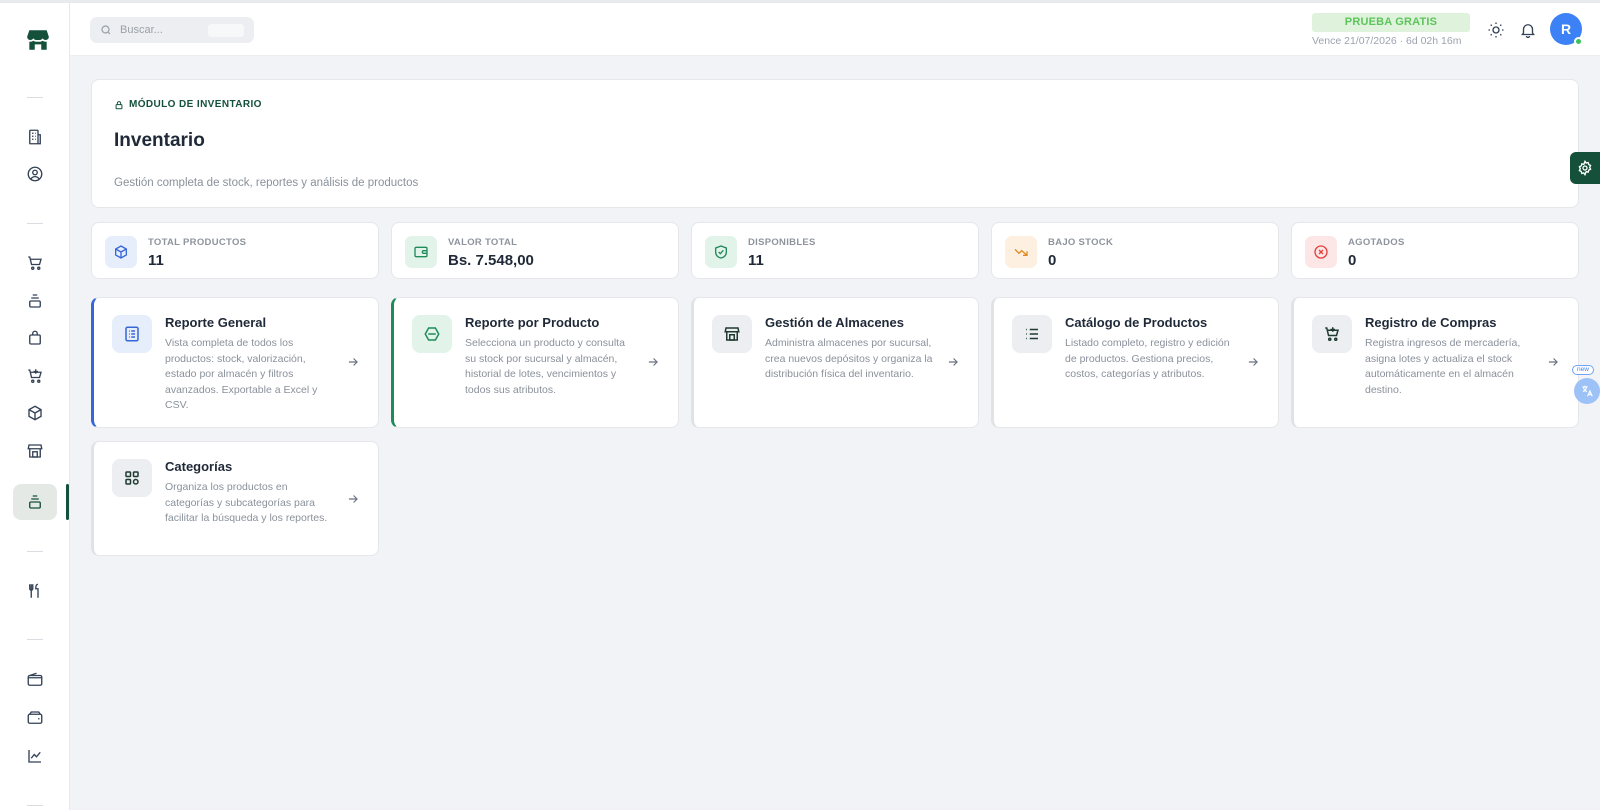 This screenshot has width=1600, height=810. What do you see at coordinates (1435, 250) in the screenshot?
I see `stat-card-out-of-stock: AGOTADOS 0` at bounding box center [1435, 250].